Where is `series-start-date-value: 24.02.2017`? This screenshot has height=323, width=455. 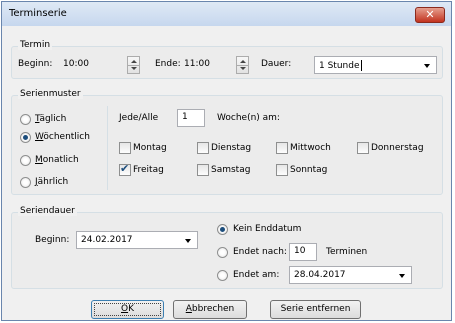 series-start-date-value: 24.02.2017 is located at coordinates (107, 240).